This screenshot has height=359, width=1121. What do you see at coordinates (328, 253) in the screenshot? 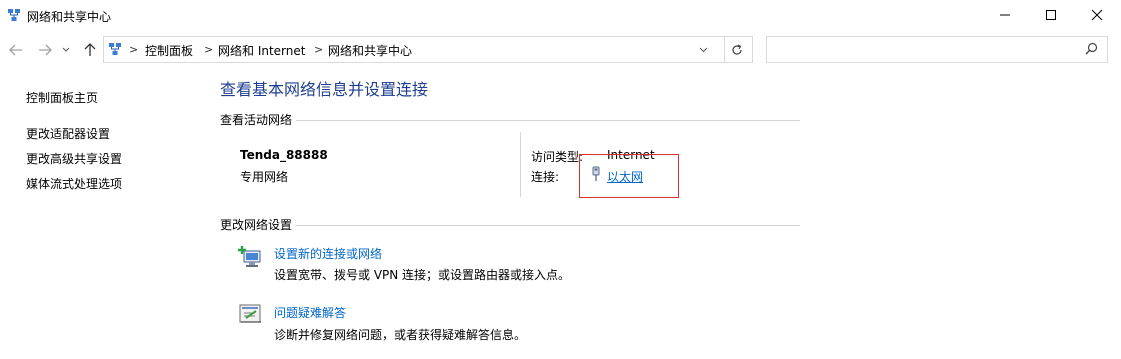
I see `setup-new-connection-link: 设置新的连接或网络` at bounding box center [328, 253].